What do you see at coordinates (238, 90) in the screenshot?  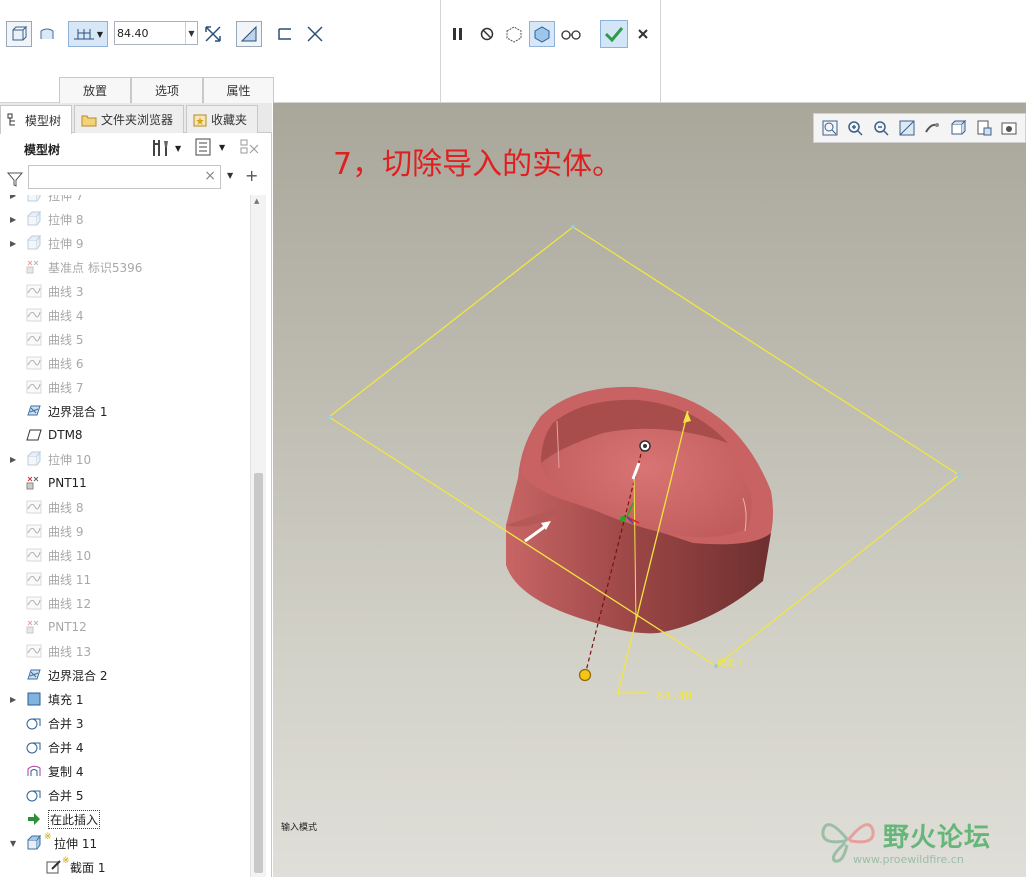 I see `tab-properties: 属性` at bounding box center [238, 90].